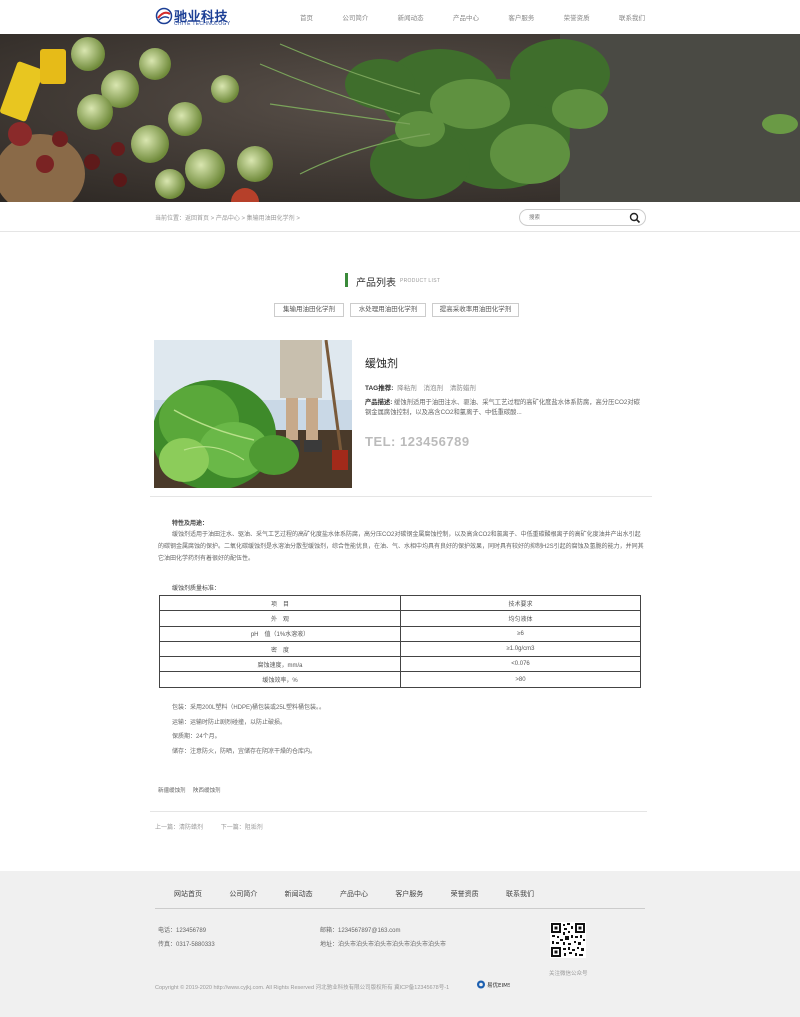 The width and height of the screenshot is (800, 1017). What do you see at coordinates (520, 664) in the screenshot?
I see `table-cell: <0.076` at bounding box center [520, 664].